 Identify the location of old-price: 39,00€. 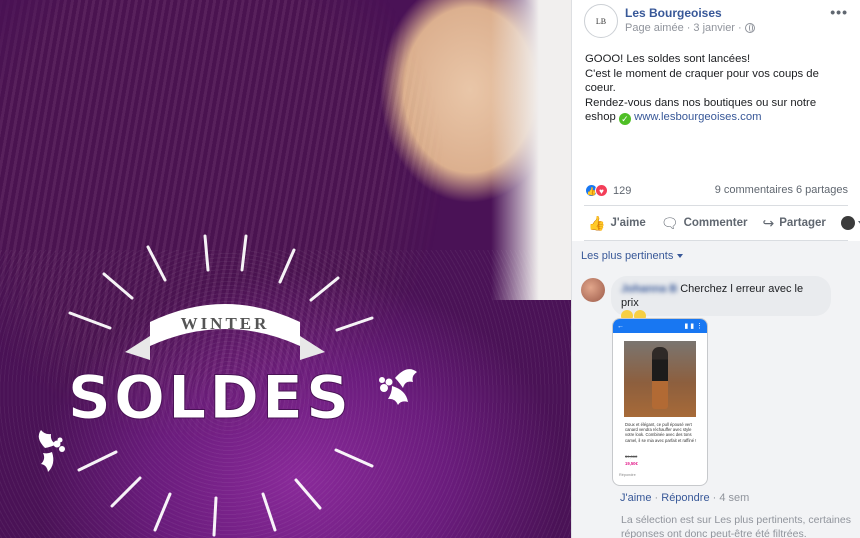
(631, 456).